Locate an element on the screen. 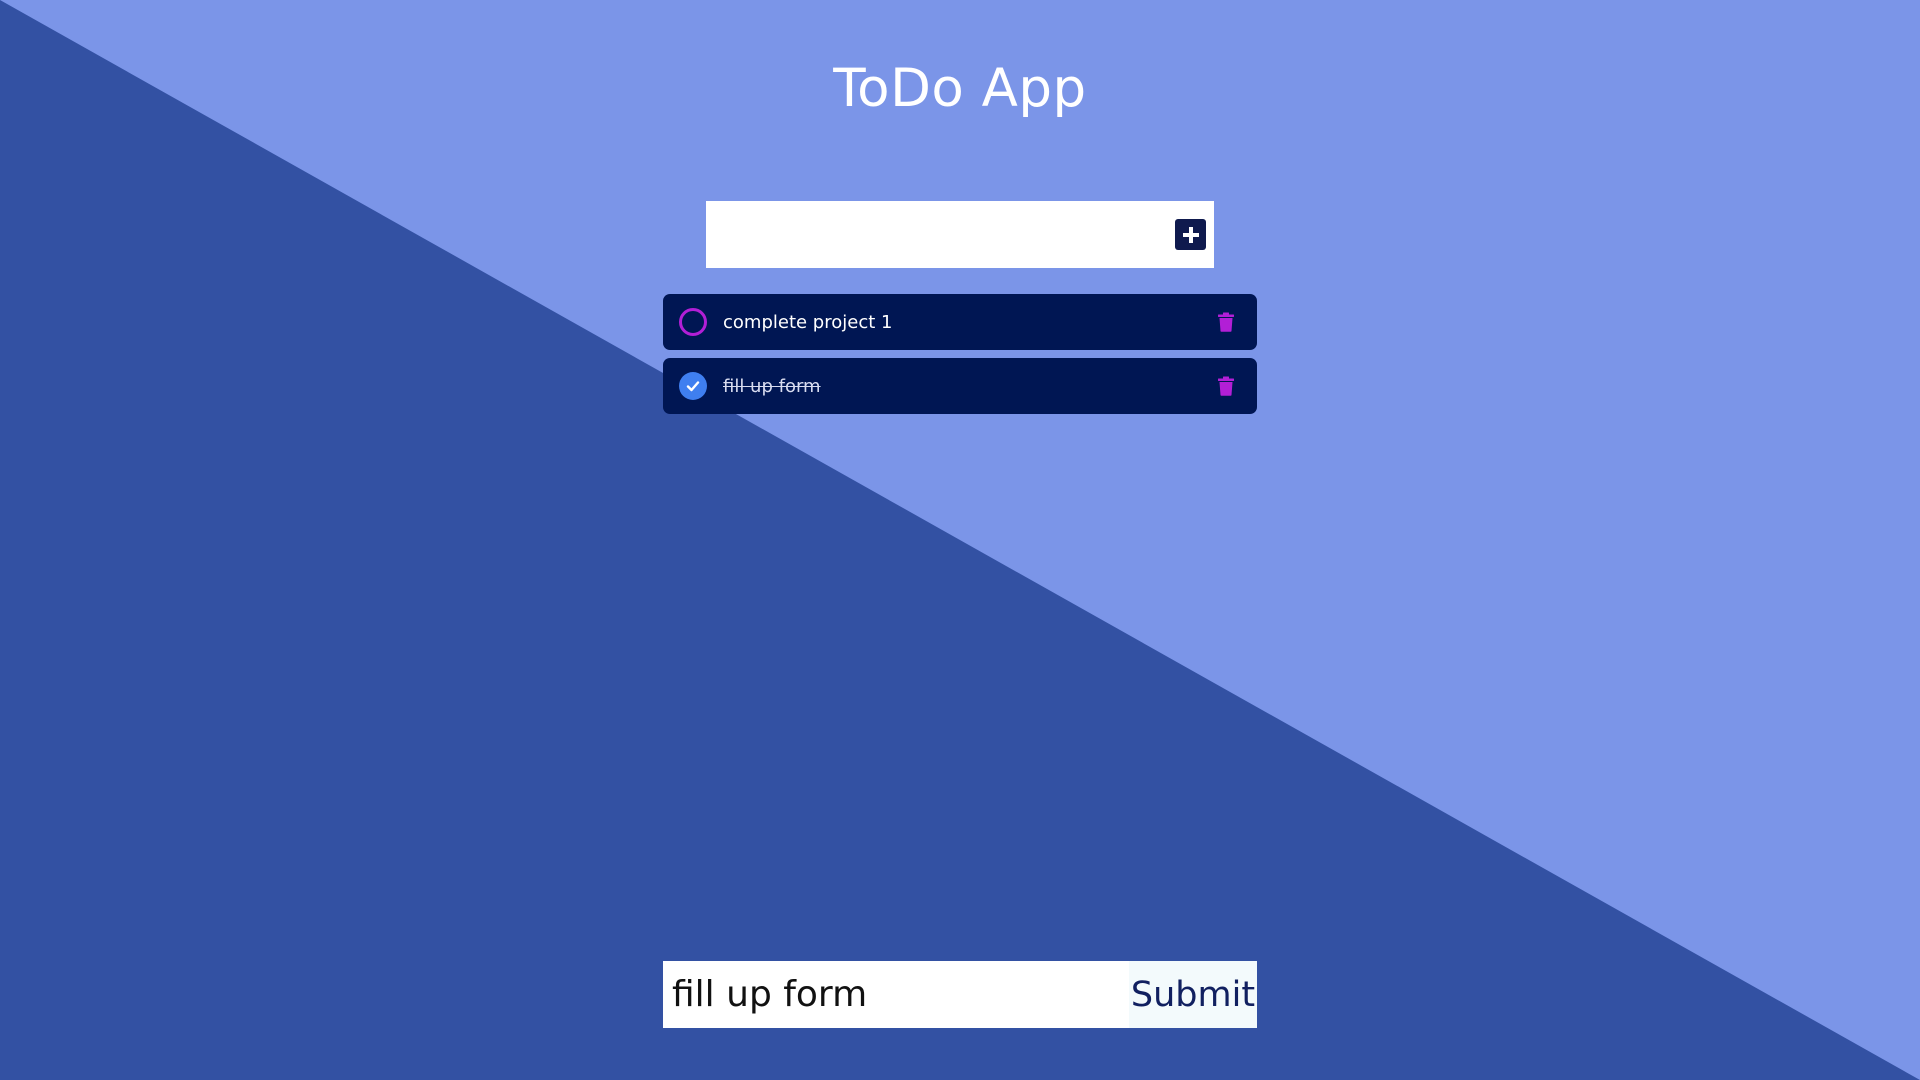 This screenshot has width=1920, height=1080. bottom-form: Submit is located at coordinates (960, 994).